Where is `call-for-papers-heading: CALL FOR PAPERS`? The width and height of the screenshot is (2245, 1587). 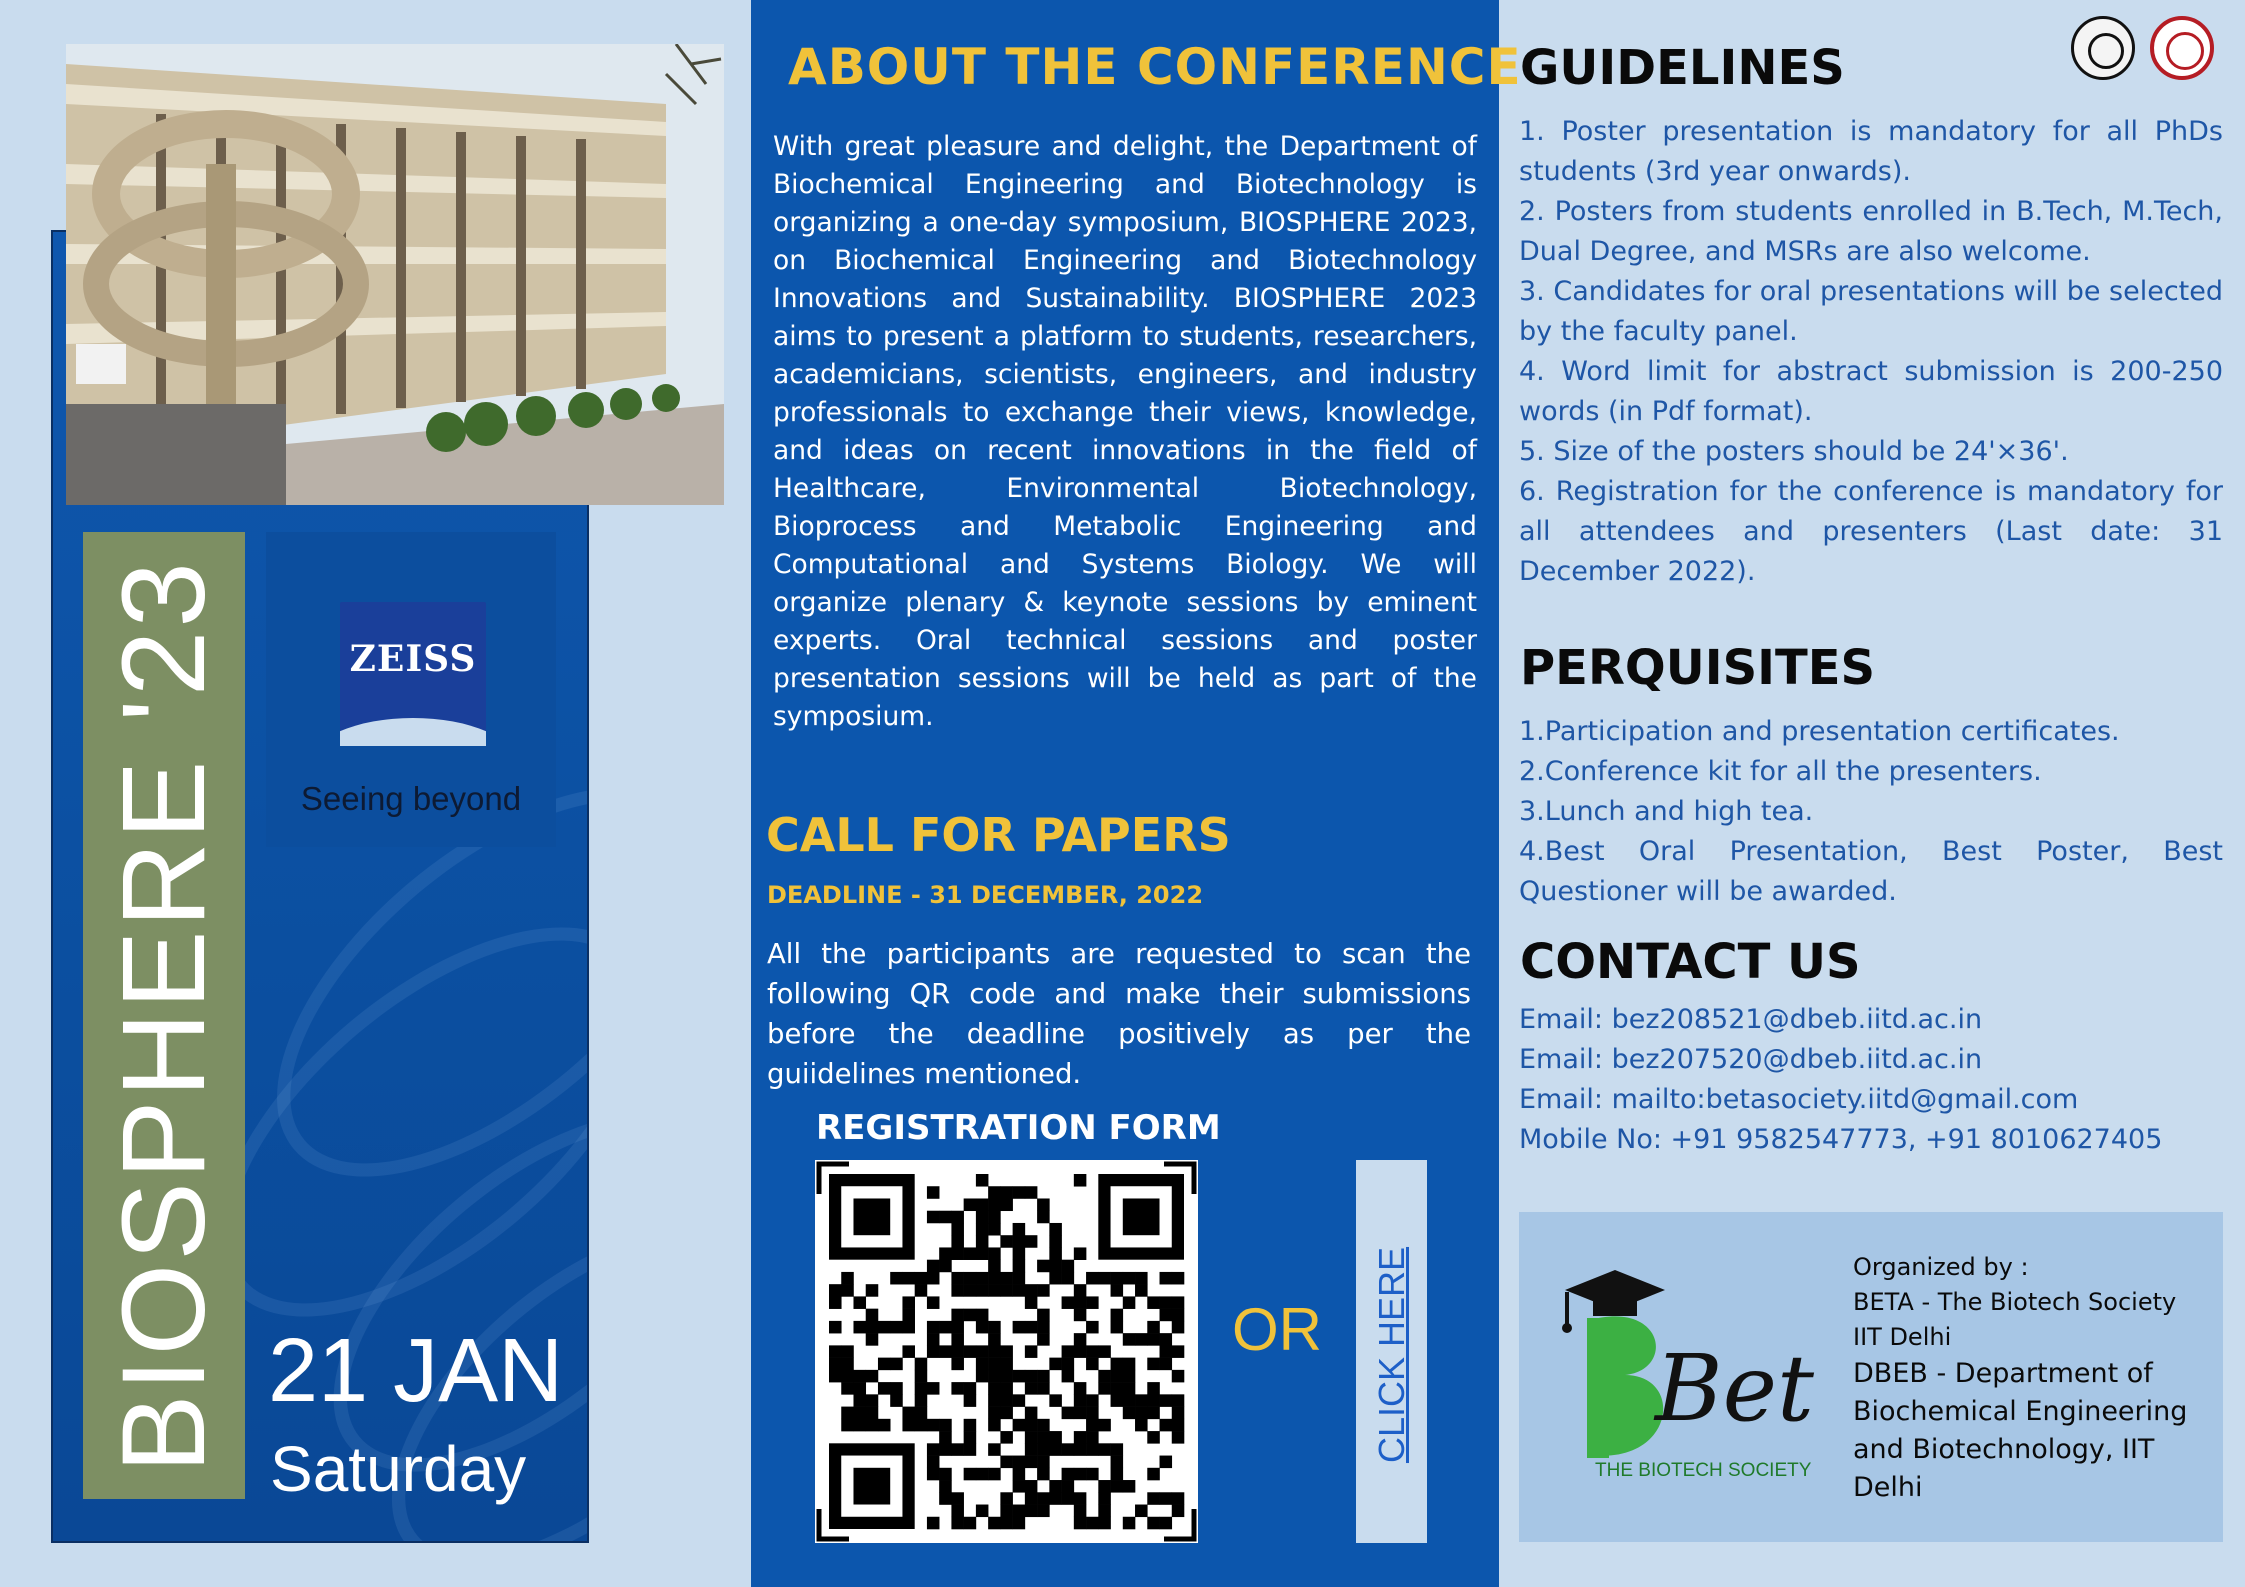
call-for-papers-heading: CALL FOR PAPERS is located at coordinates (998, 835).